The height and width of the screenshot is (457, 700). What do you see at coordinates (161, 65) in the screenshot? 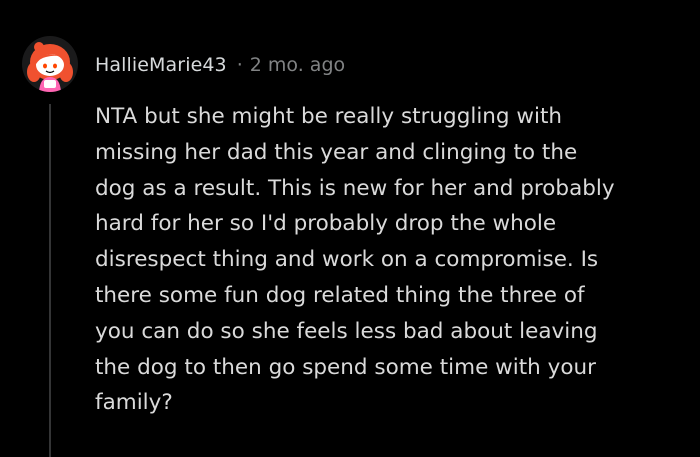
I see `username-link: HallieMarie43` at bounding box center [161, 65].